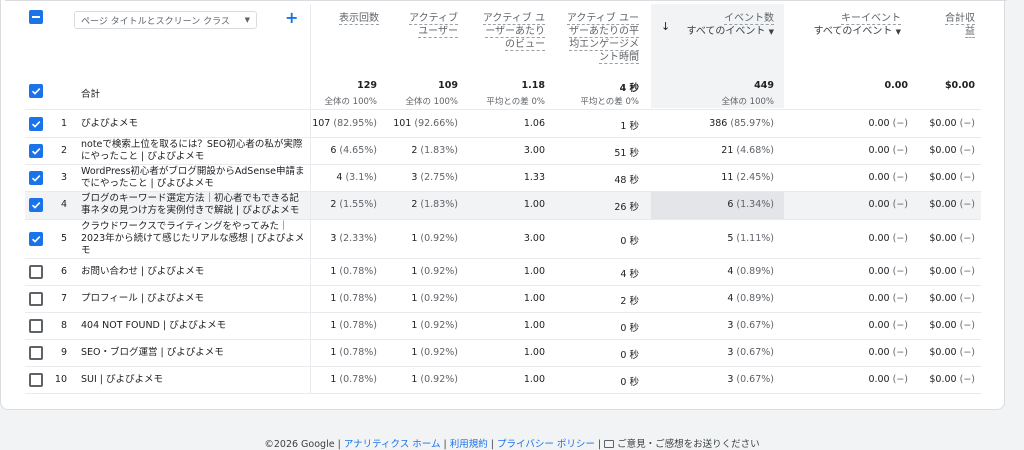 The height and width of the screenshot is (450, 1024). Describe the element at coordinates (353, 150) in the screenshot. I see `cell-views: 6 (4.65%)` at that location.